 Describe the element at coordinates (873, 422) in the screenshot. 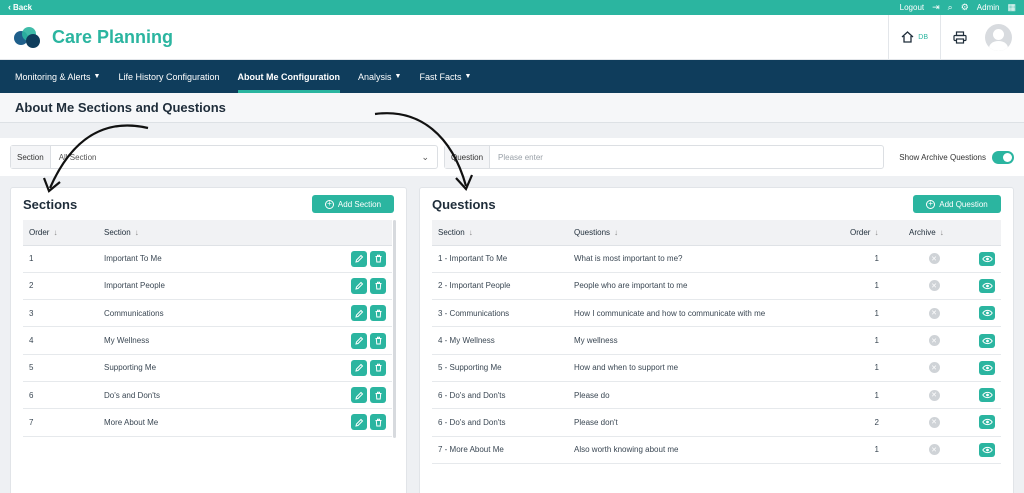

I see `question-order-cell: 2` at that location.